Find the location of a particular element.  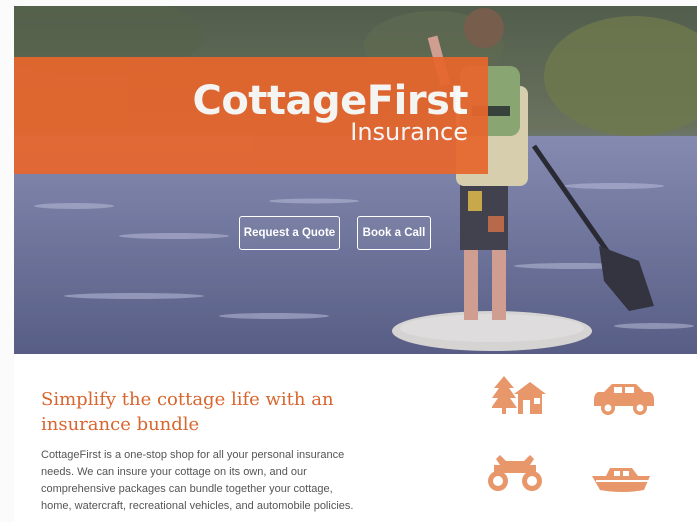

boat-icon is located at coordinates (621, 480).